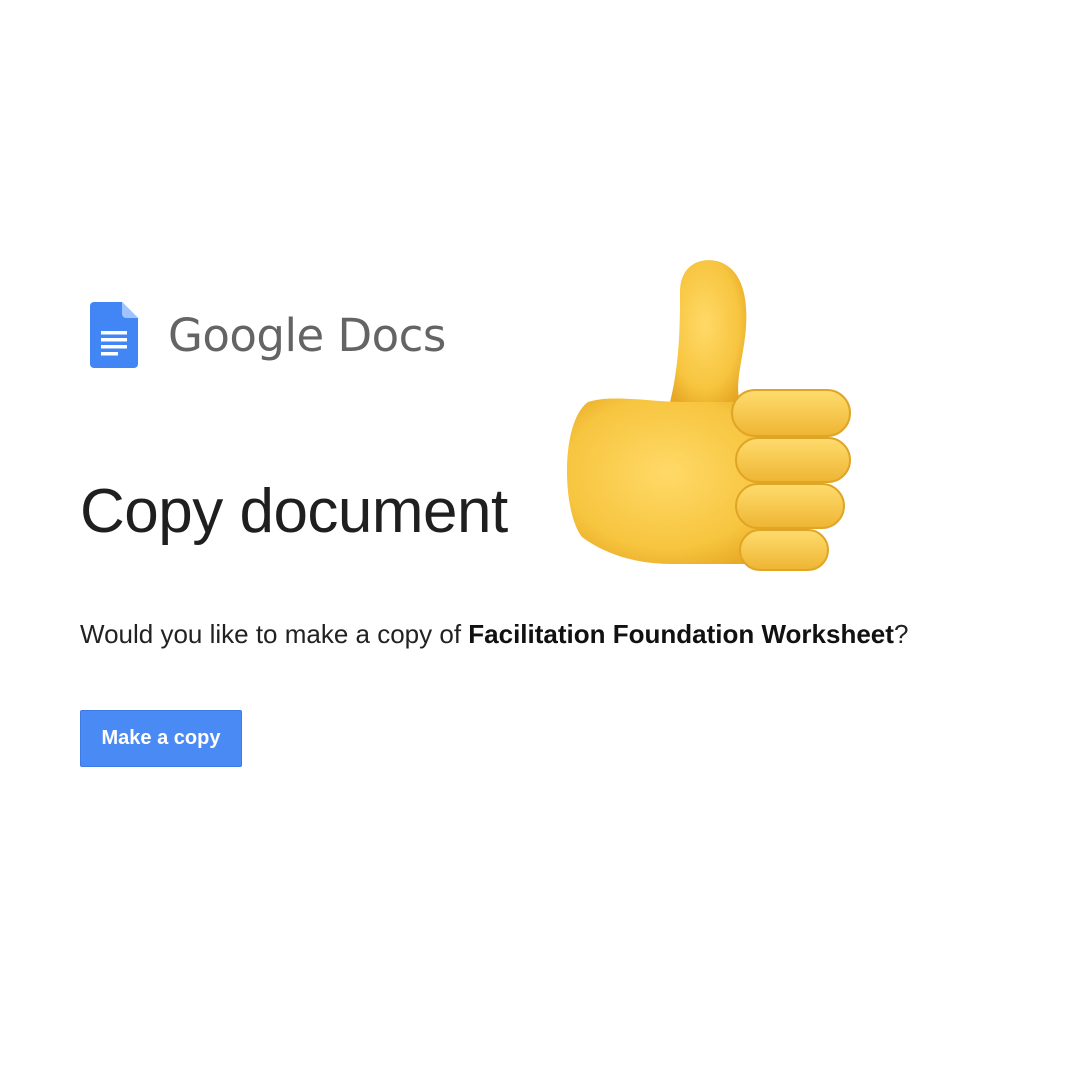 The height and width of the screenshot is (1080, 1080). What do you see at coordinates (274, 634) in the screenshot?
I see `prompt-prefix: Would you like to make a copy of` at bounding box center [274, 634].